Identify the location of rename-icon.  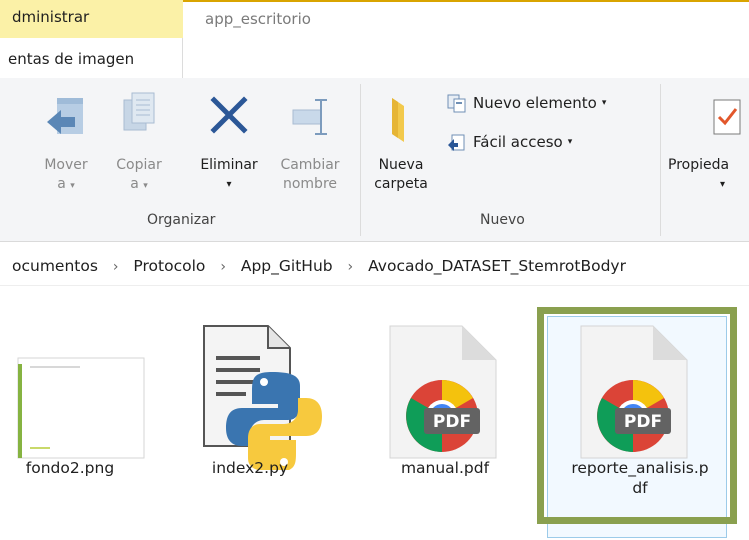
(309, 117).